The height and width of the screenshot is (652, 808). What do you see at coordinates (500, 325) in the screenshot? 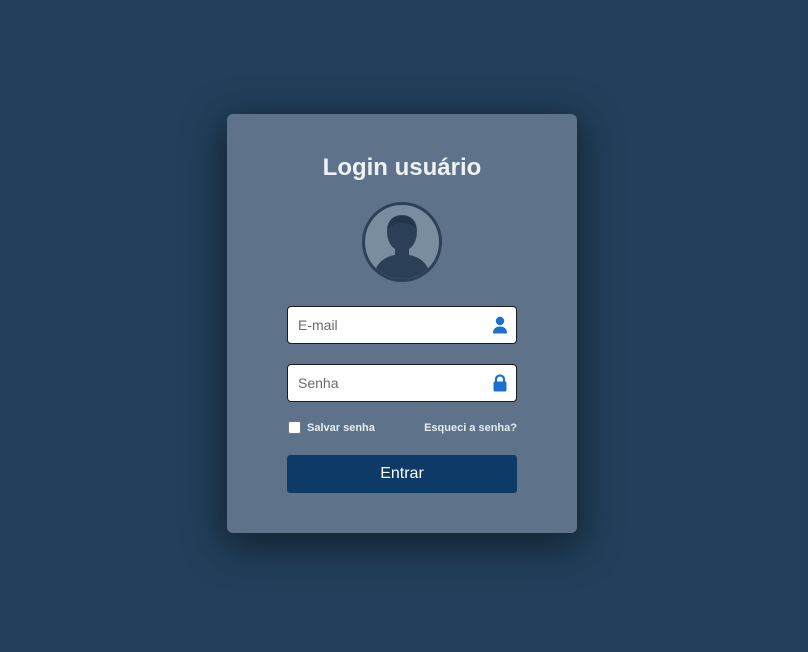
I see `user-icon` at bounding box center [500, 325].